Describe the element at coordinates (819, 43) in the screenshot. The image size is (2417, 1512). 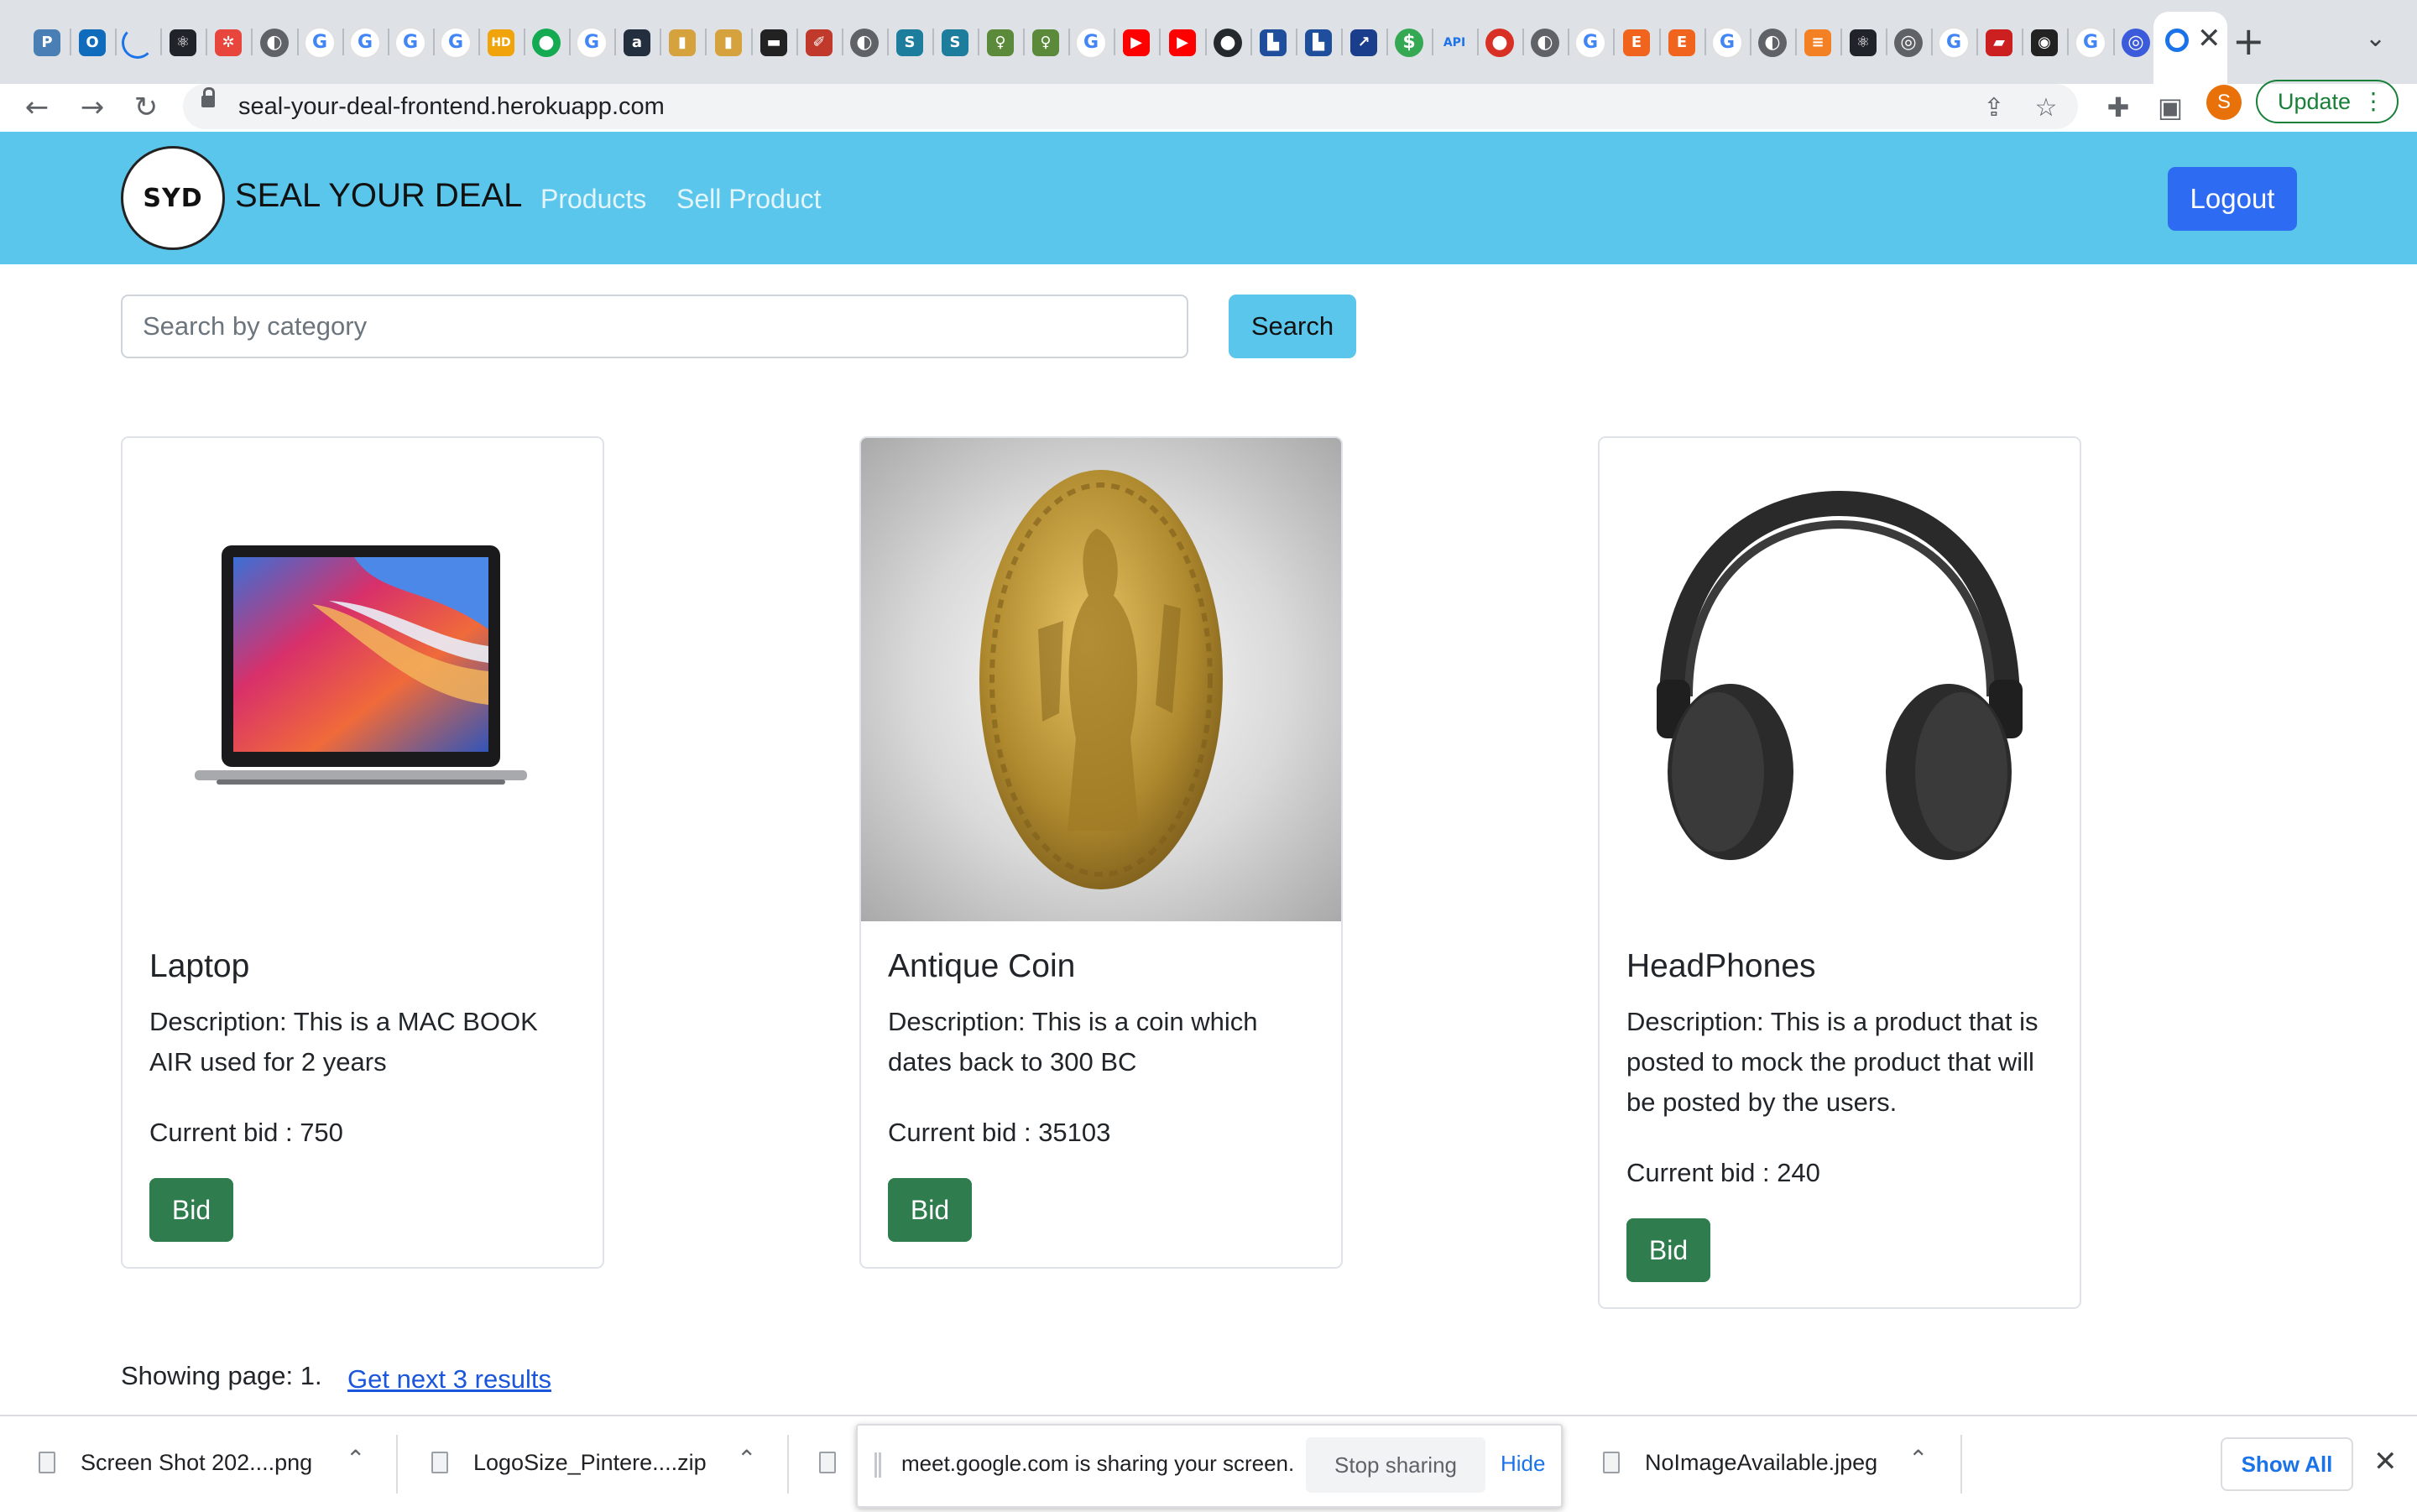
I see `feather-icon: ✐` at that location.